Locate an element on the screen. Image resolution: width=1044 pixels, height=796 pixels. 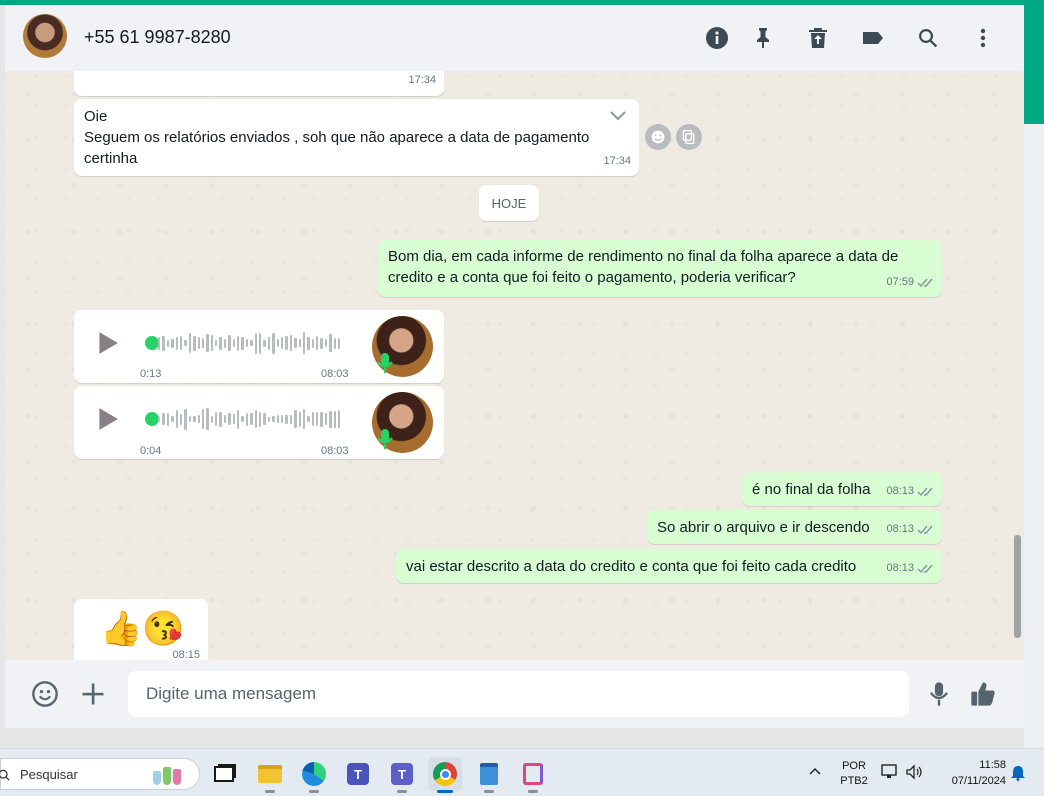
message-emoji: 👍😘 is located at coordinates (142, 629).